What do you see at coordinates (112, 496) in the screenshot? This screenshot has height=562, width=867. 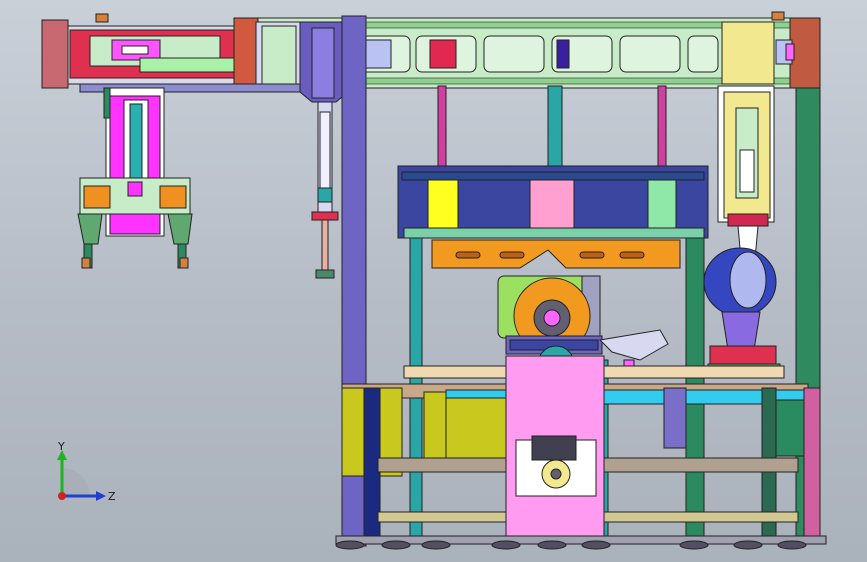 I see `z-axis-label: Z` at bounding box center [112, 496].